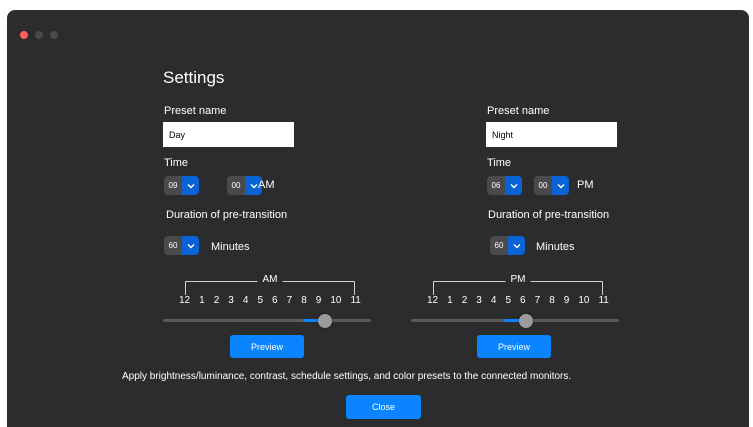 The height and width of the screenshot is (427, 753). Describe the element at coordinates (555, 247) in the screenshot. I see `night-duration-unit: Minutes` at that location.